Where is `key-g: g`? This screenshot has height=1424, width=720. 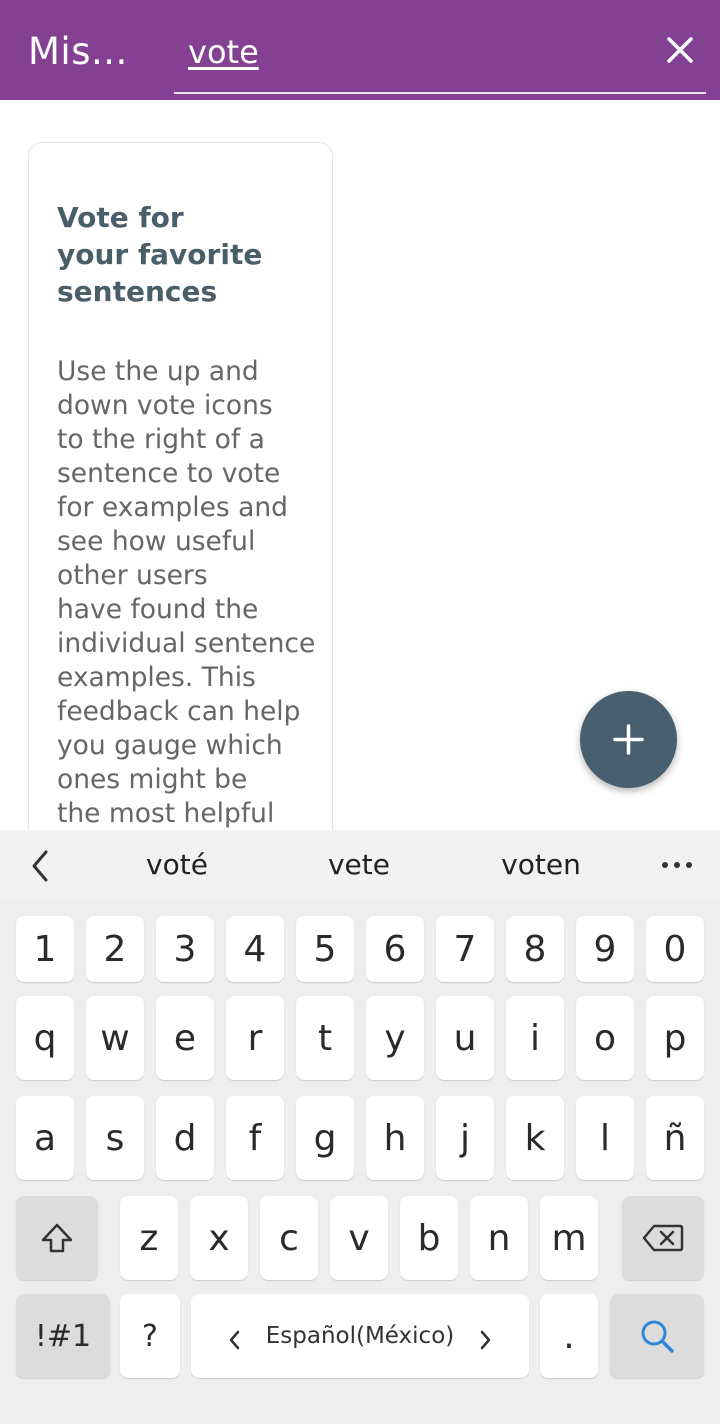
key-g: g is located at coordinates (325, 1138).